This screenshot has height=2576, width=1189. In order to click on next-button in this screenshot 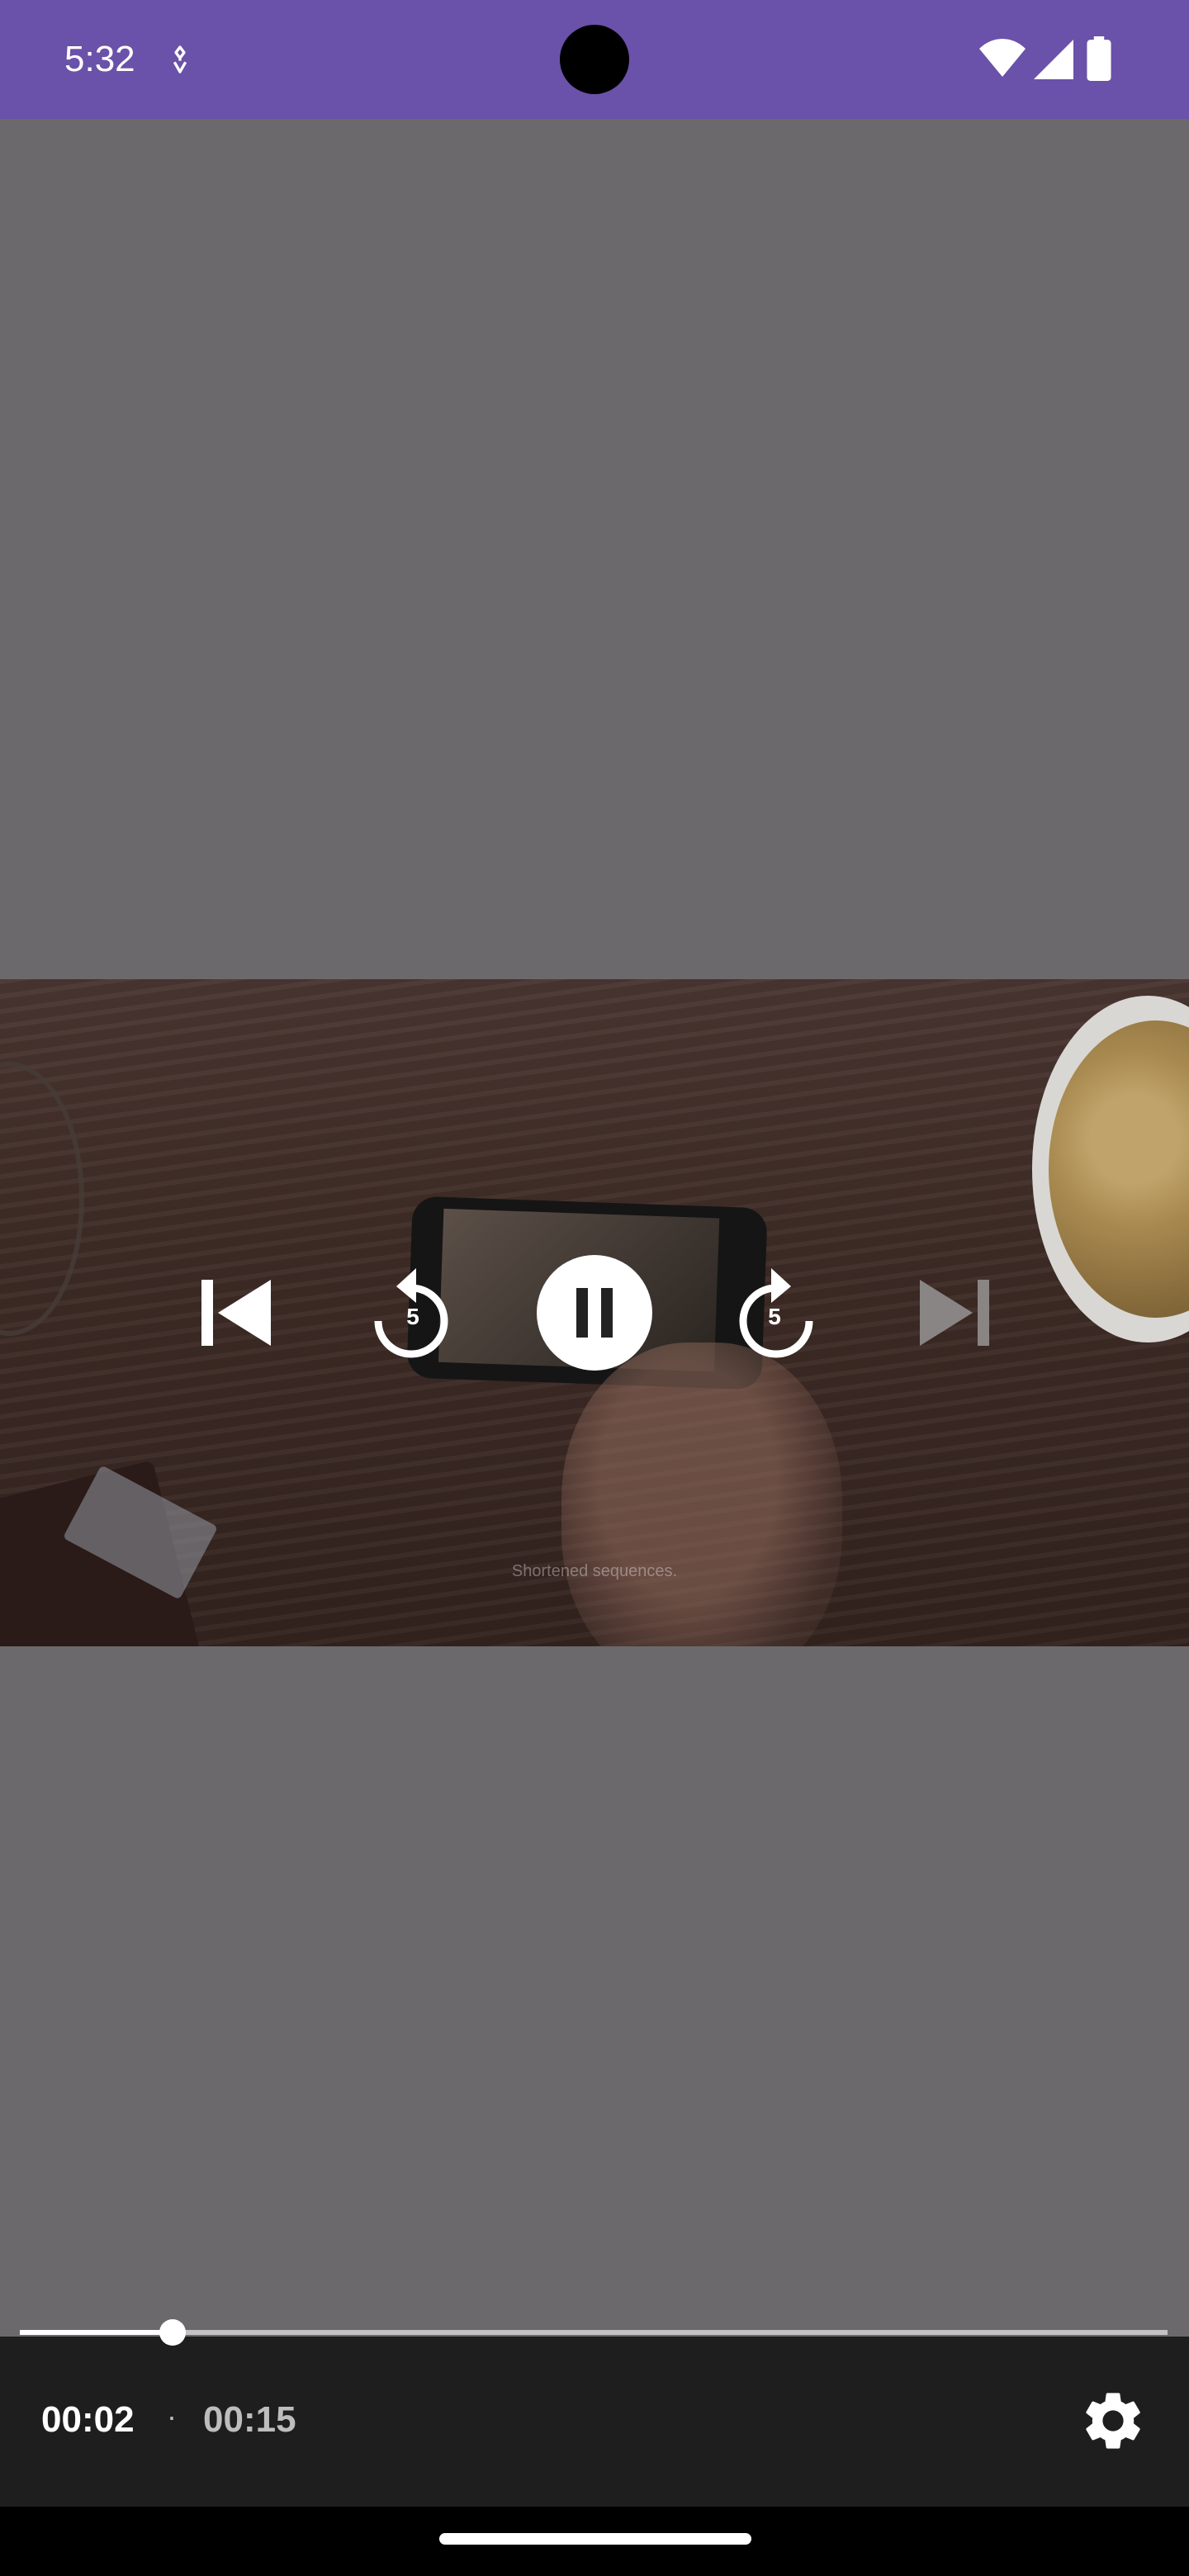, I will do `click(954, 1312)`.